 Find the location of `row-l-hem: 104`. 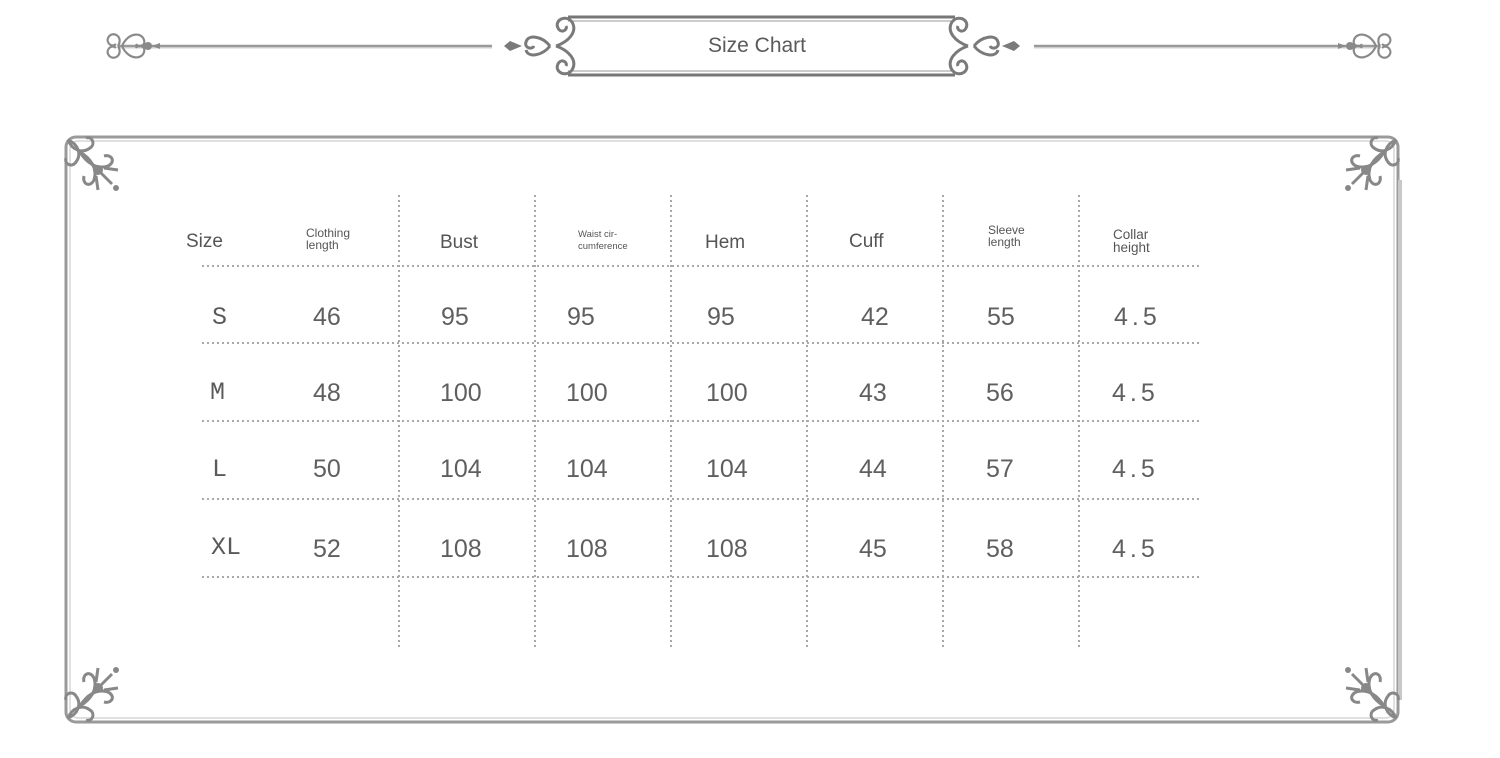

row-l-hem: 104 is located at coordinates (727, 469).